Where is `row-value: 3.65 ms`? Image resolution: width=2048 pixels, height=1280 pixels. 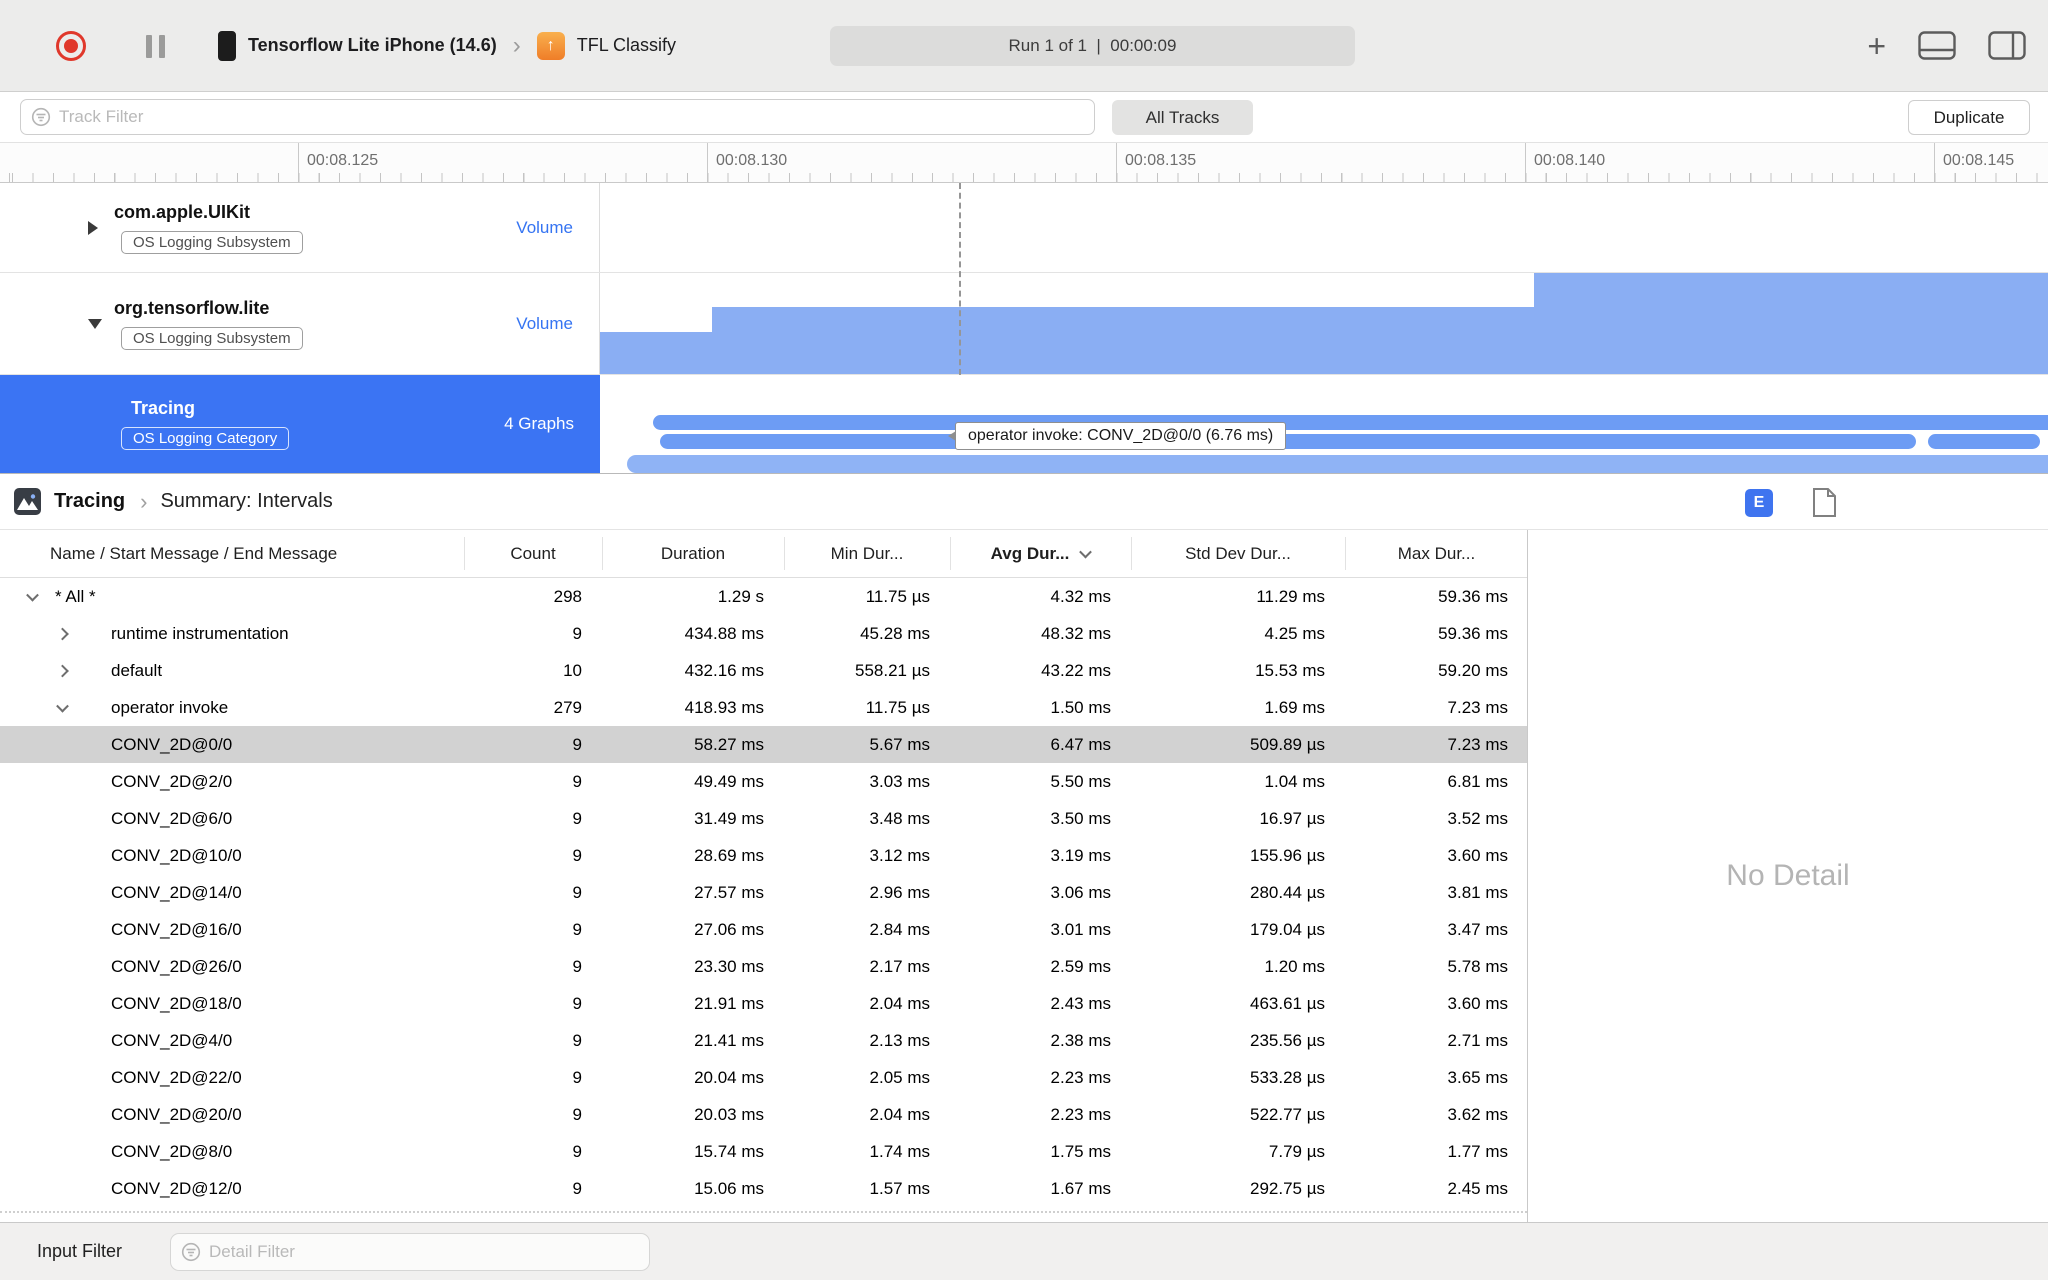
row-value: 3.65 ms is located at coordinates (1477, 1077).